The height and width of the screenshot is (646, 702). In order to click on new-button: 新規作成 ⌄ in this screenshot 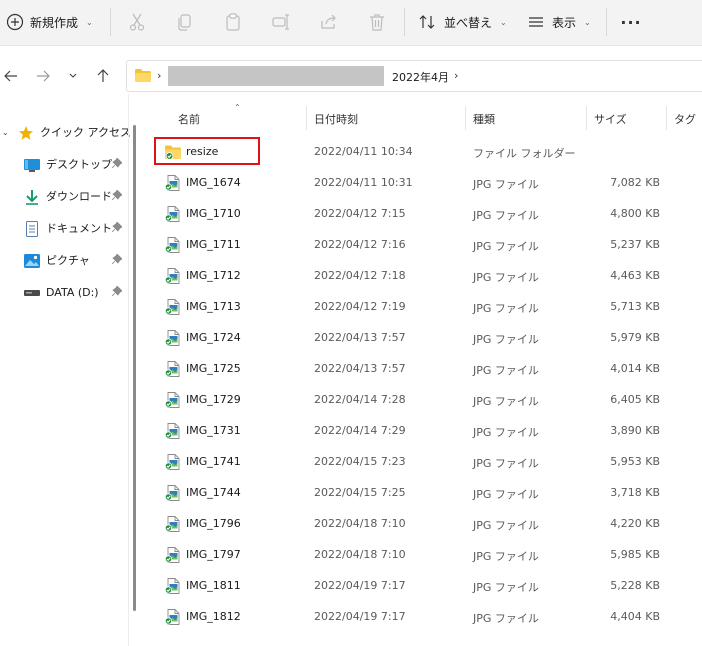, I will do `click(49, 22)`.